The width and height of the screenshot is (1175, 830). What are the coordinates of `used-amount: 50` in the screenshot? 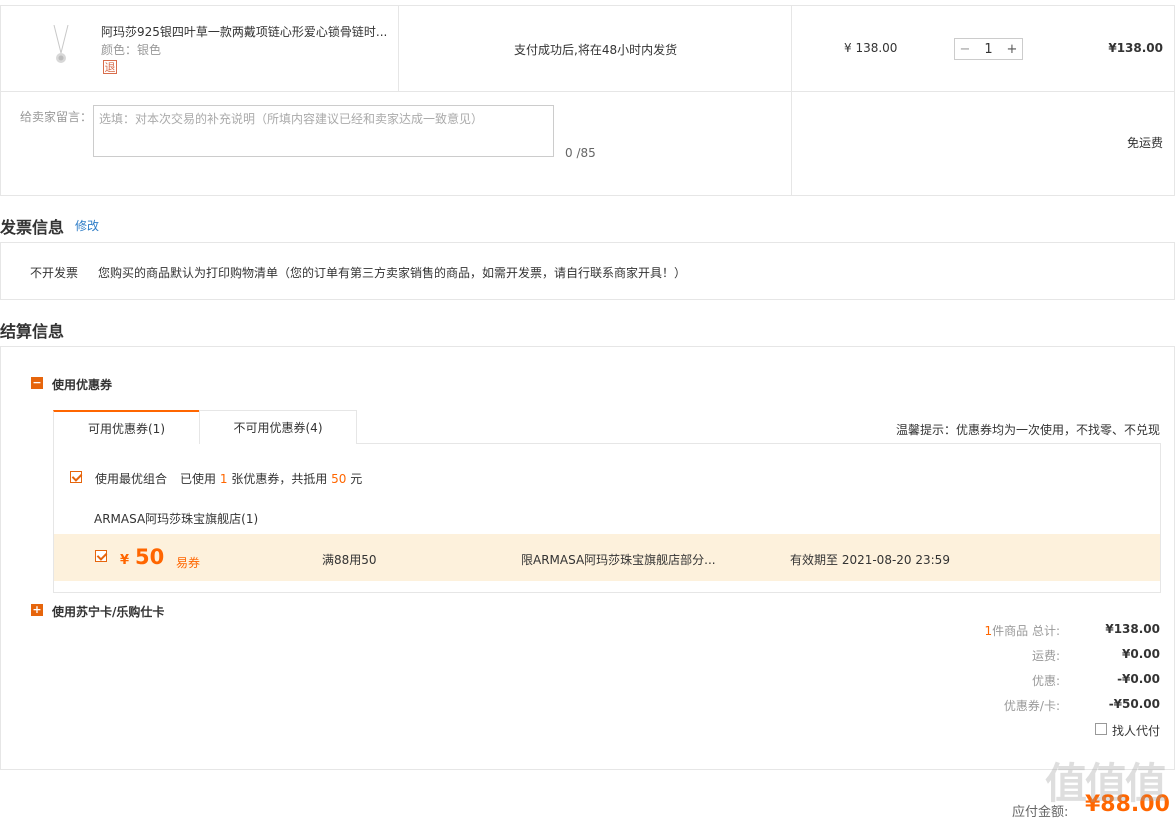 It's located at (339, 479).